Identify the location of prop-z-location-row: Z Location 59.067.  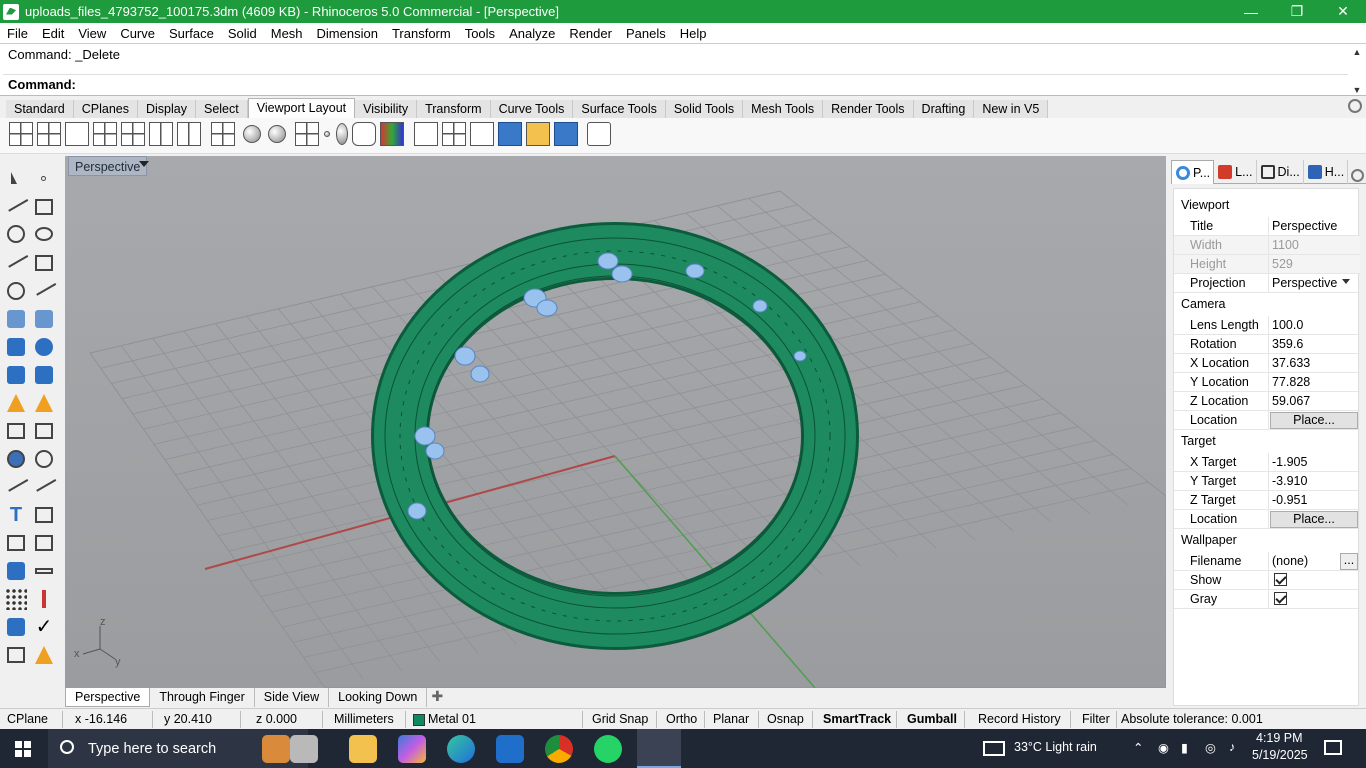
(1267, 401).